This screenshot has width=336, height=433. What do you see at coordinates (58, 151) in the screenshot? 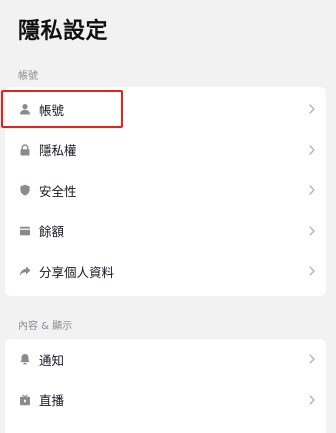
I see `settings-item-label: 隱私權` at bounding box center [58, 151].